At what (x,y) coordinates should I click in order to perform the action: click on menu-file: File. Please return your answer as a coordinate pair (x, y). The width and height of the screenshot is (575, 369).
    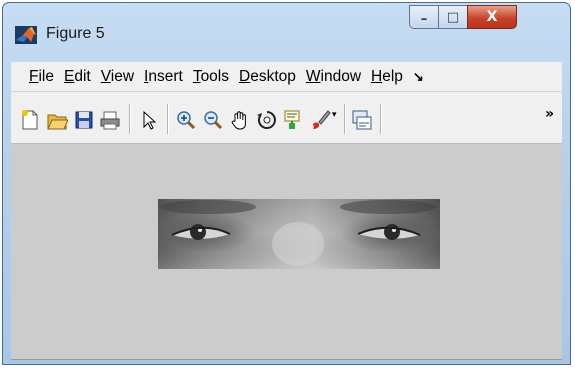
    Looking at the image, I should click on (41, 77).